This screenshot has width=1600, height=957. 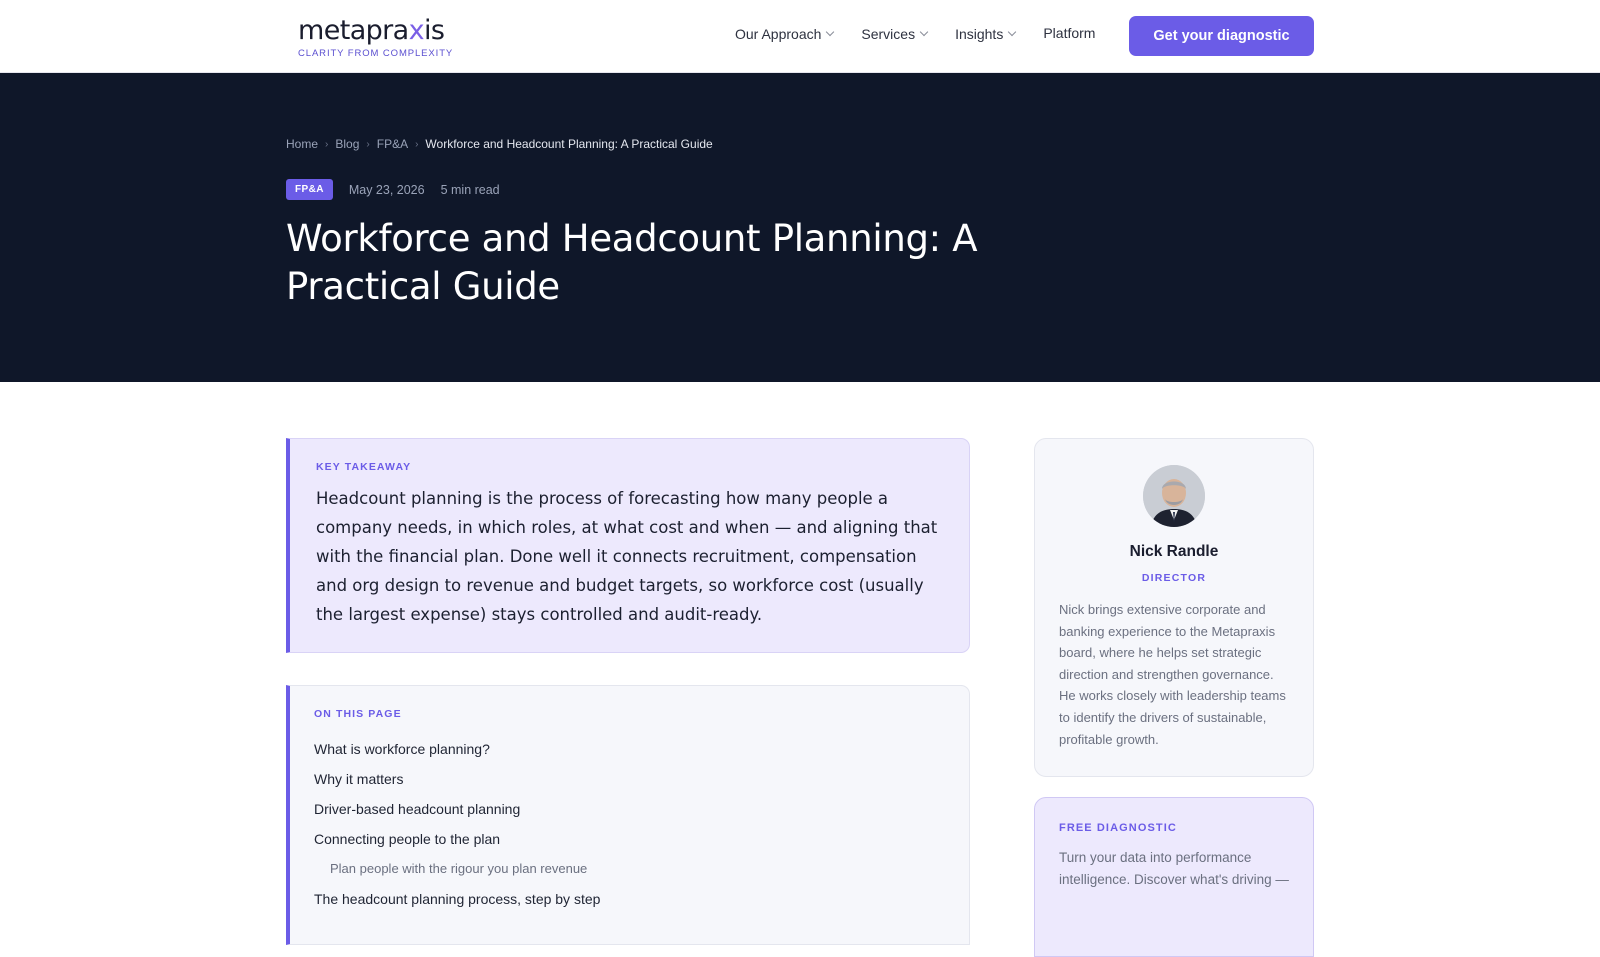 What do you see at coordinates (309, 189) in the screenshot?
I see `category-badge: FP&A` at bounding box center [309, 189].